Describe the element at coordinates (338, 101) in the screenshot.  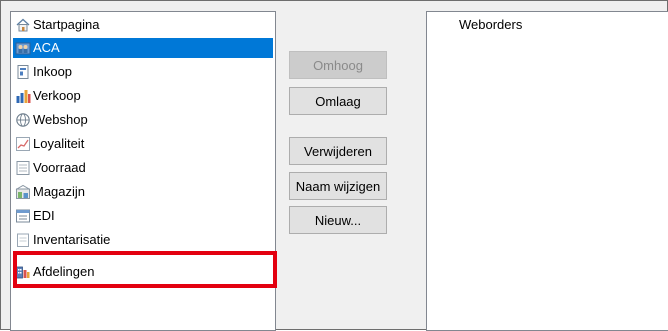
I see `move-down-button: Omlaag` at that location.